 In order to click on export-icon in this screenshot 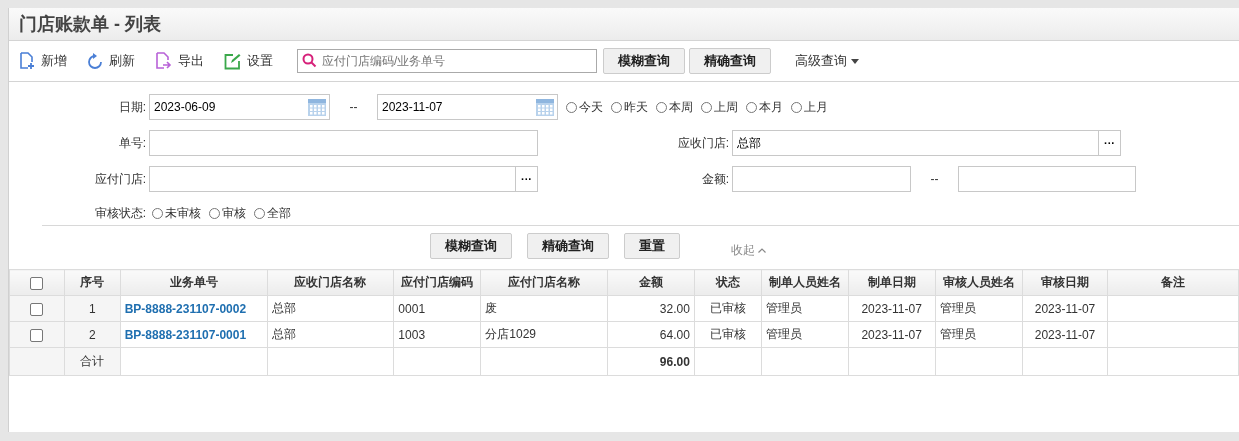, I will do `click(163, 61)`.